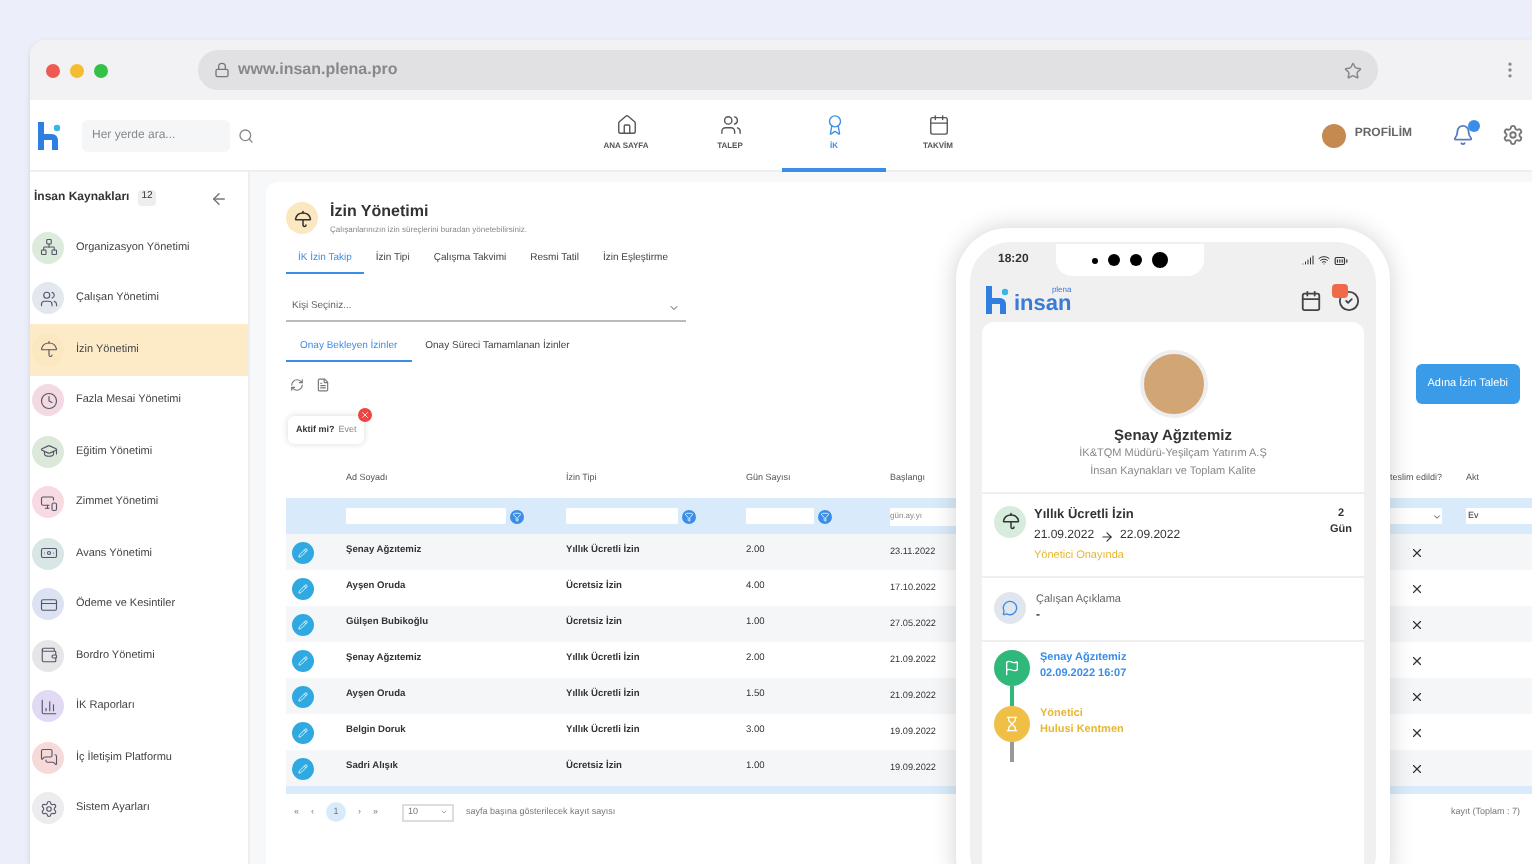  I want to click on refresh-icon, so click(297, 384).